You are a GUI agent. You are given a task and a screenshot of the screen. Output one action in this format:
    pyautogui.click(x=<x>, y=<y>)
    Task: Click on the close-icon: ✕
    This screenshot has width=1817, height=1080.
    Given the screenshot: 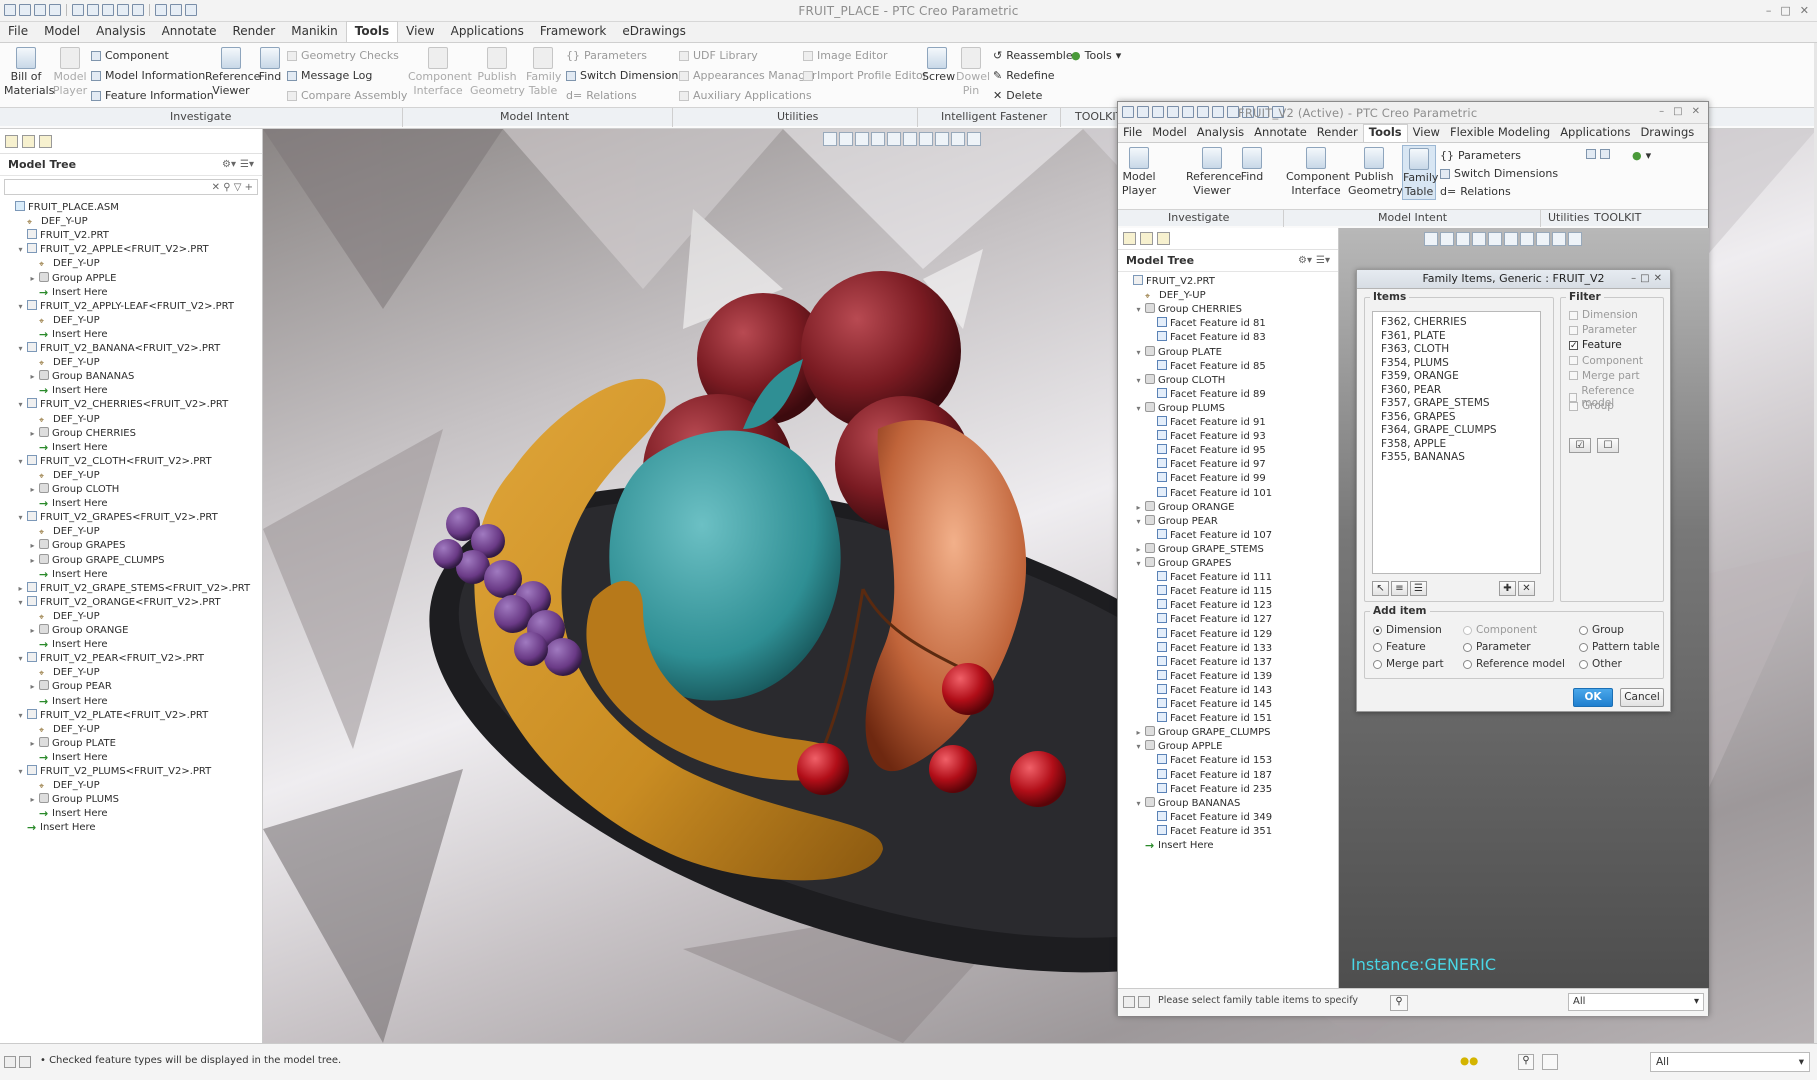 What is the action you would take?
    pyautogui.click(x=1696, y=111)
    